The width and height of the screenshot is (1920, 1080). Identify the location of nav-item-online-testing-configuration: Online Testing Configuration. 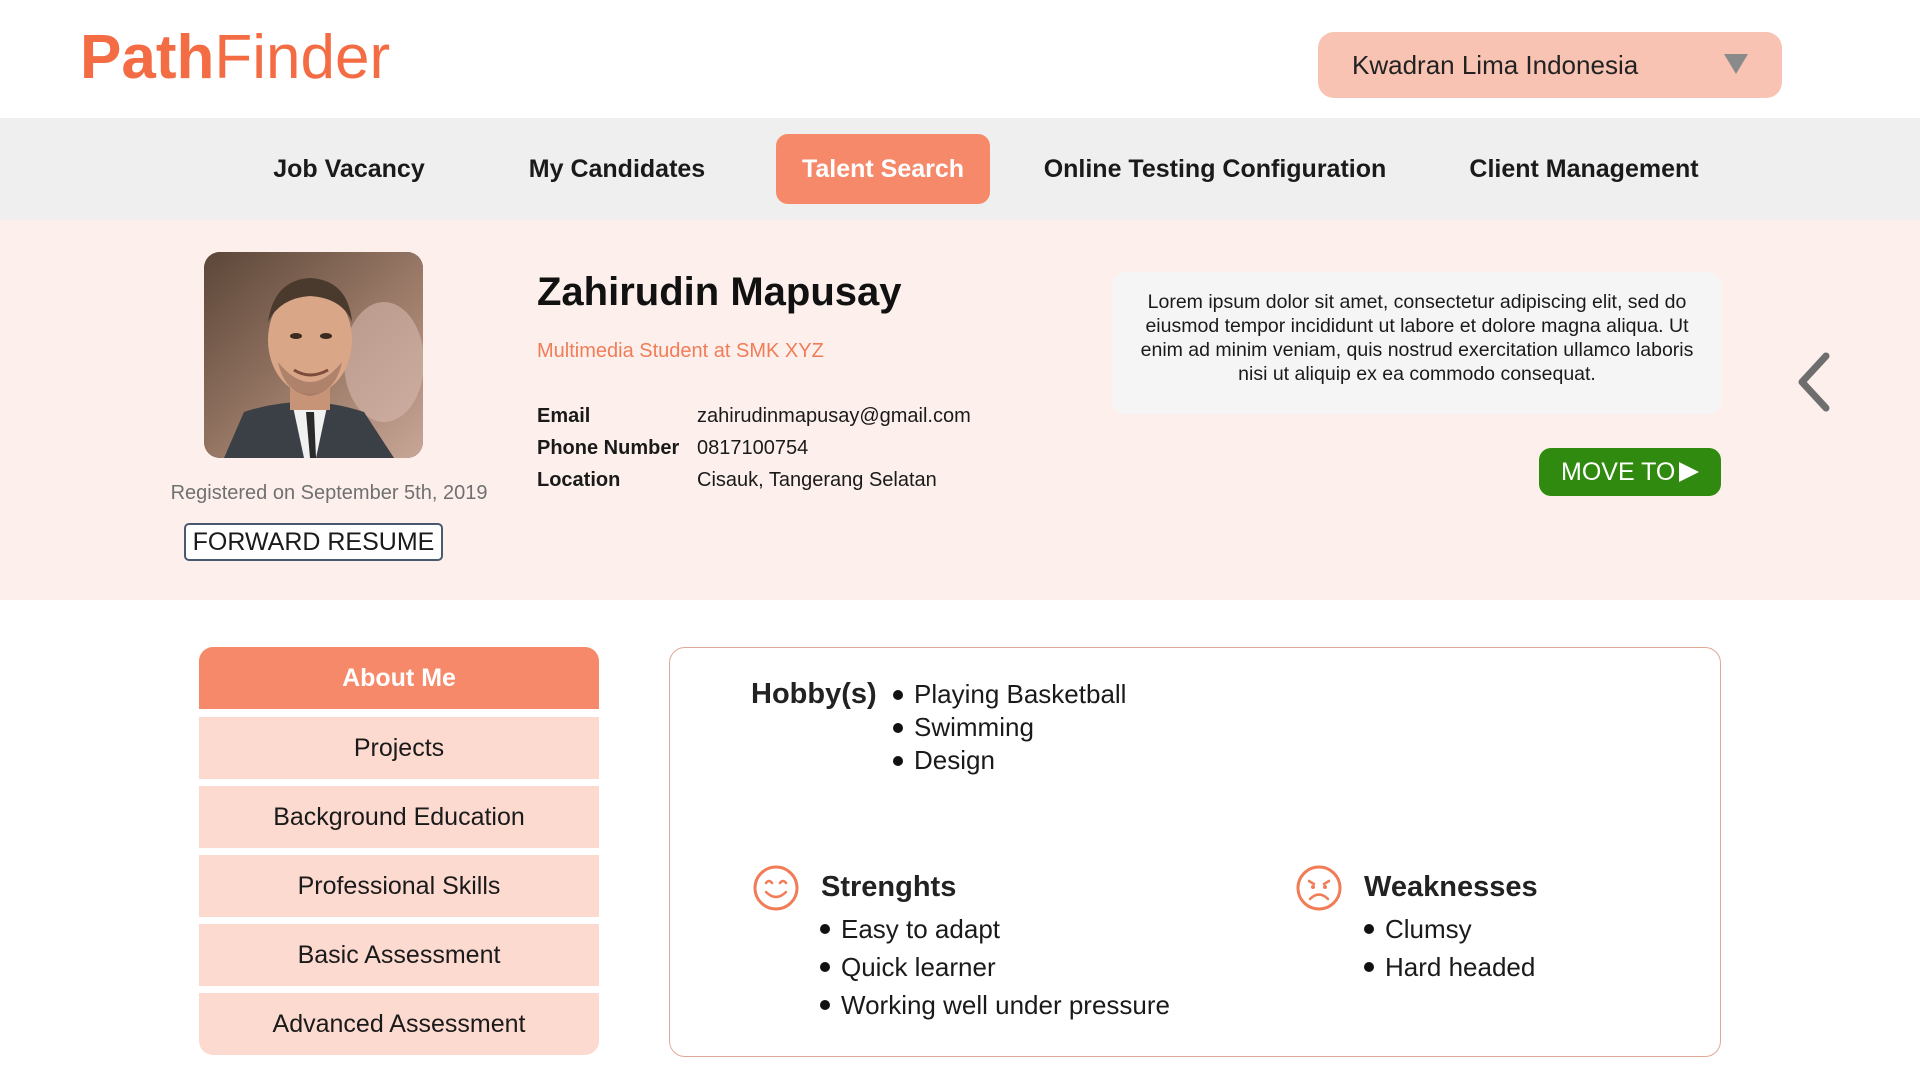
(1215, 169).